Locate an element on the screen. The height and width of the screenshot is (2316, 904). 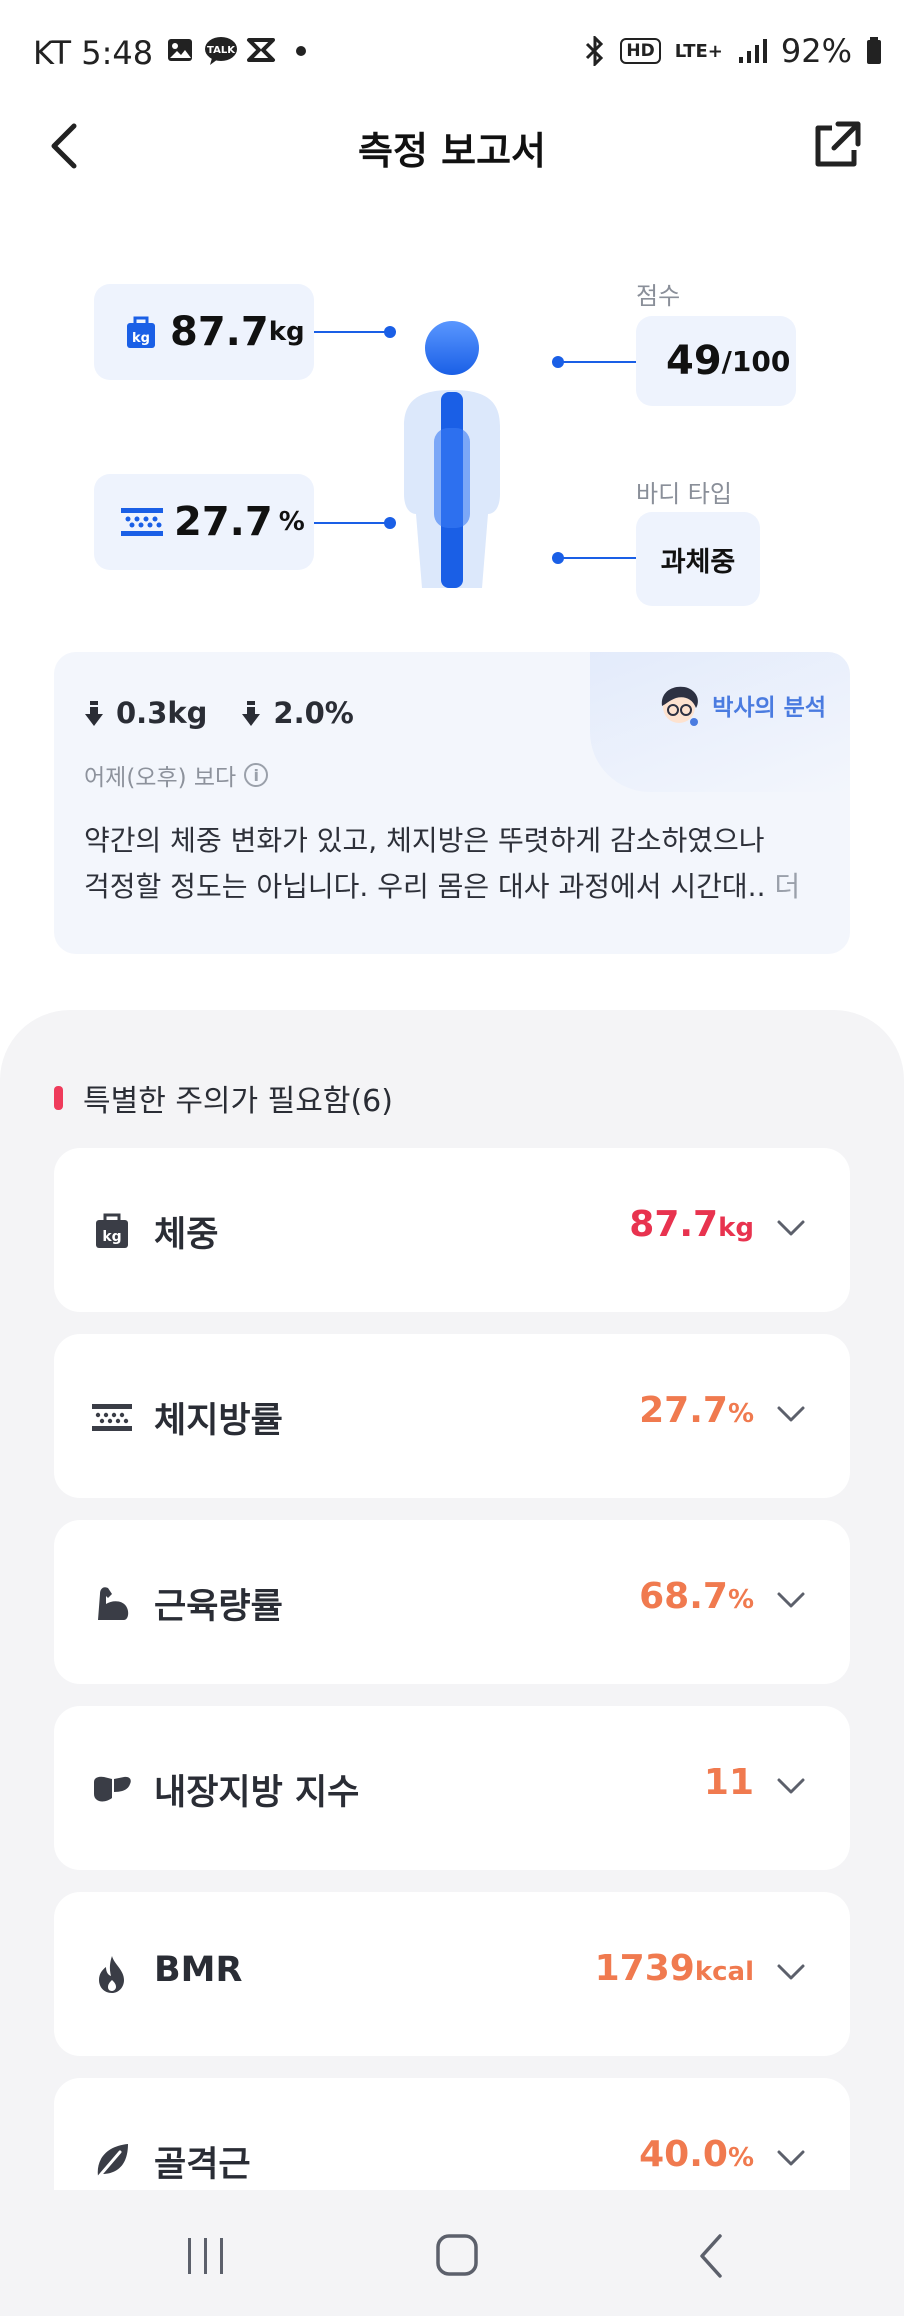
muscle-icon is located at coordinates (113, 1603).